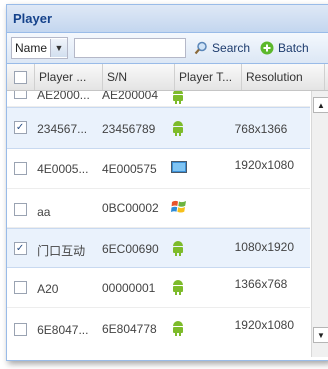  What do you see at coordinates (130, 249) in the screenshot?
I see `cell-sn: 6EC00690` at bounding box center [130, 249].